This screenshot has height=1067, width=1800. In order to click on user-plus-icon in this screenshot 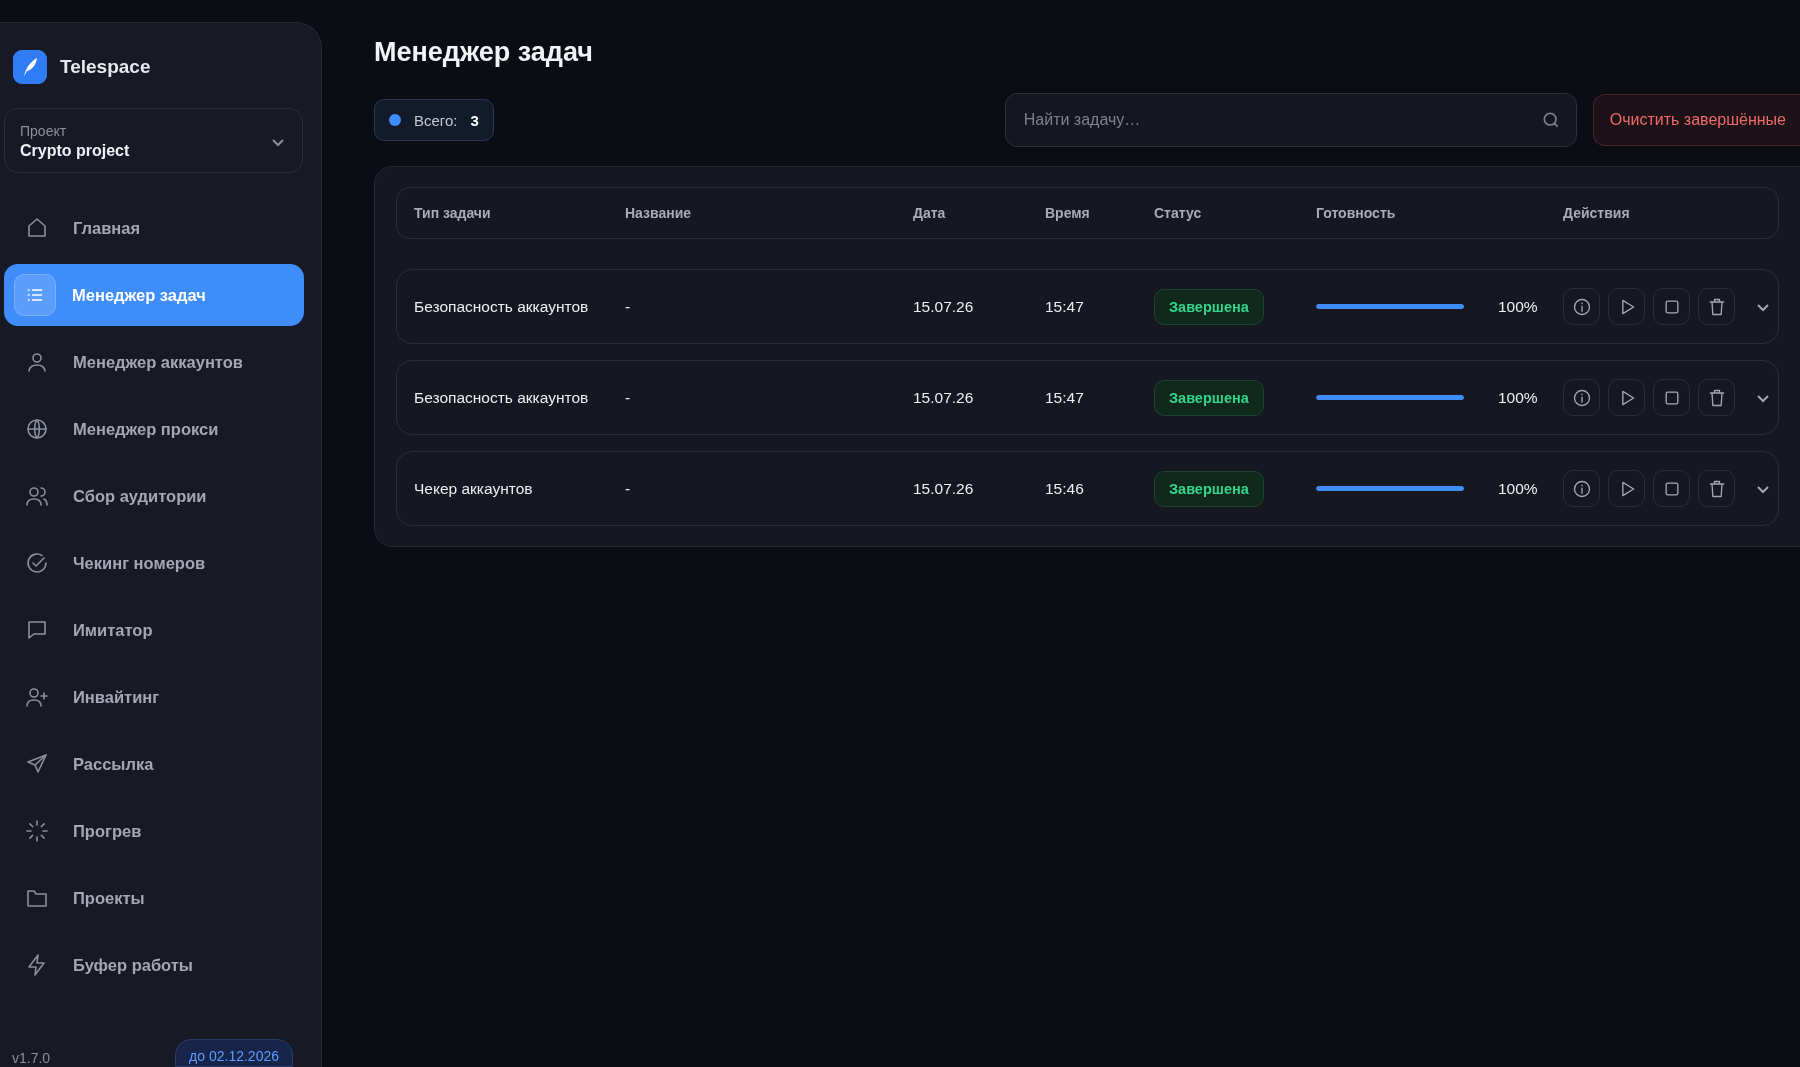, I will do `click(37, 697)`.